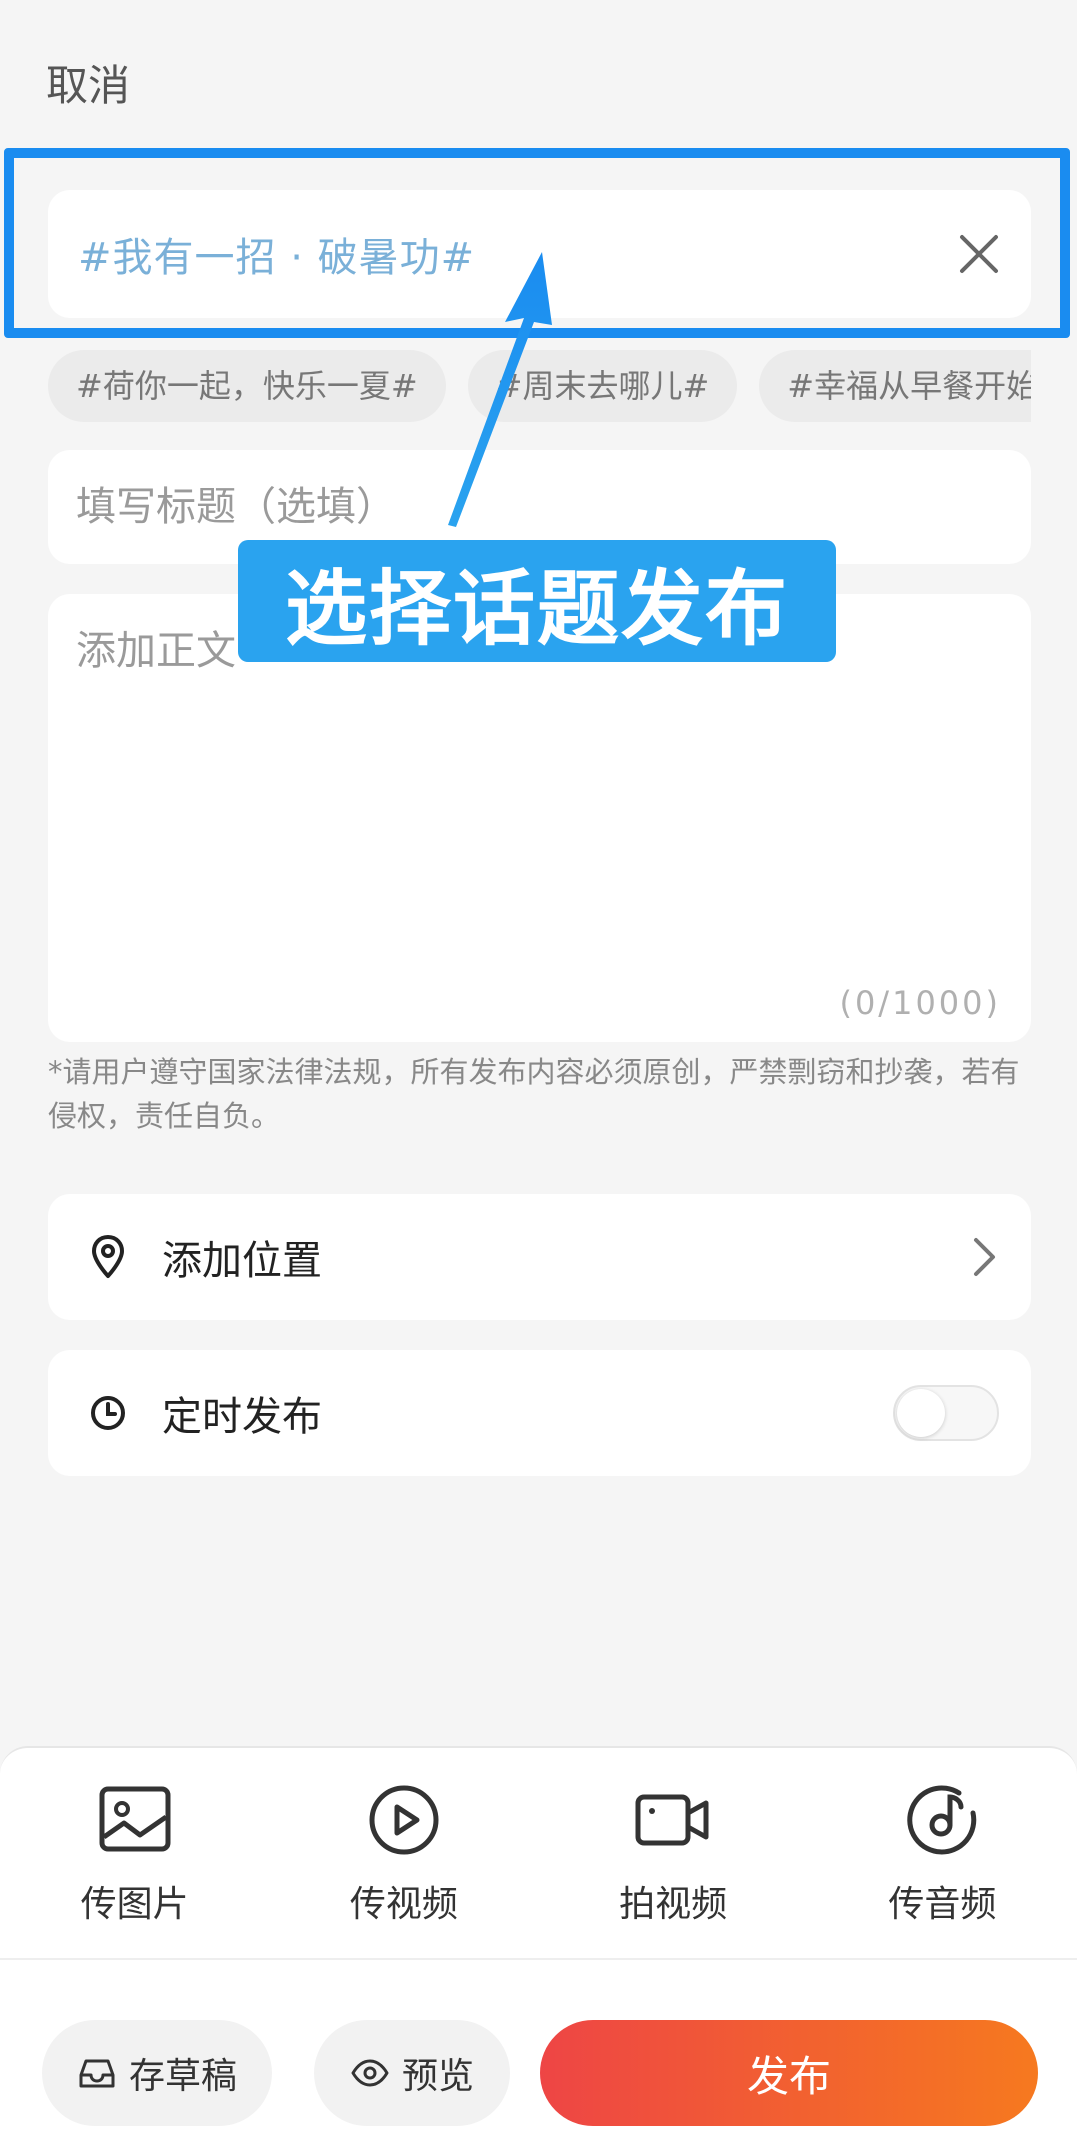 Image resolution: width=1077 pixels, height=2154 pixels. I want to click on tool-label: 拍视频, so click(673, 1904).